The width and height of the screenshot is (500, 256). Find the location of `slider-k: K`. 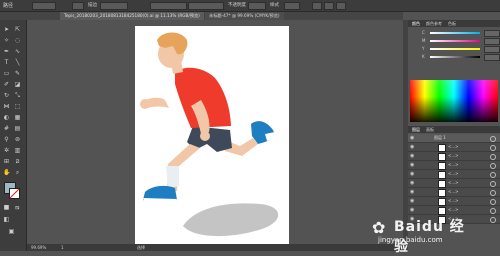

slider-k: K is located at coordinates (456, 57).